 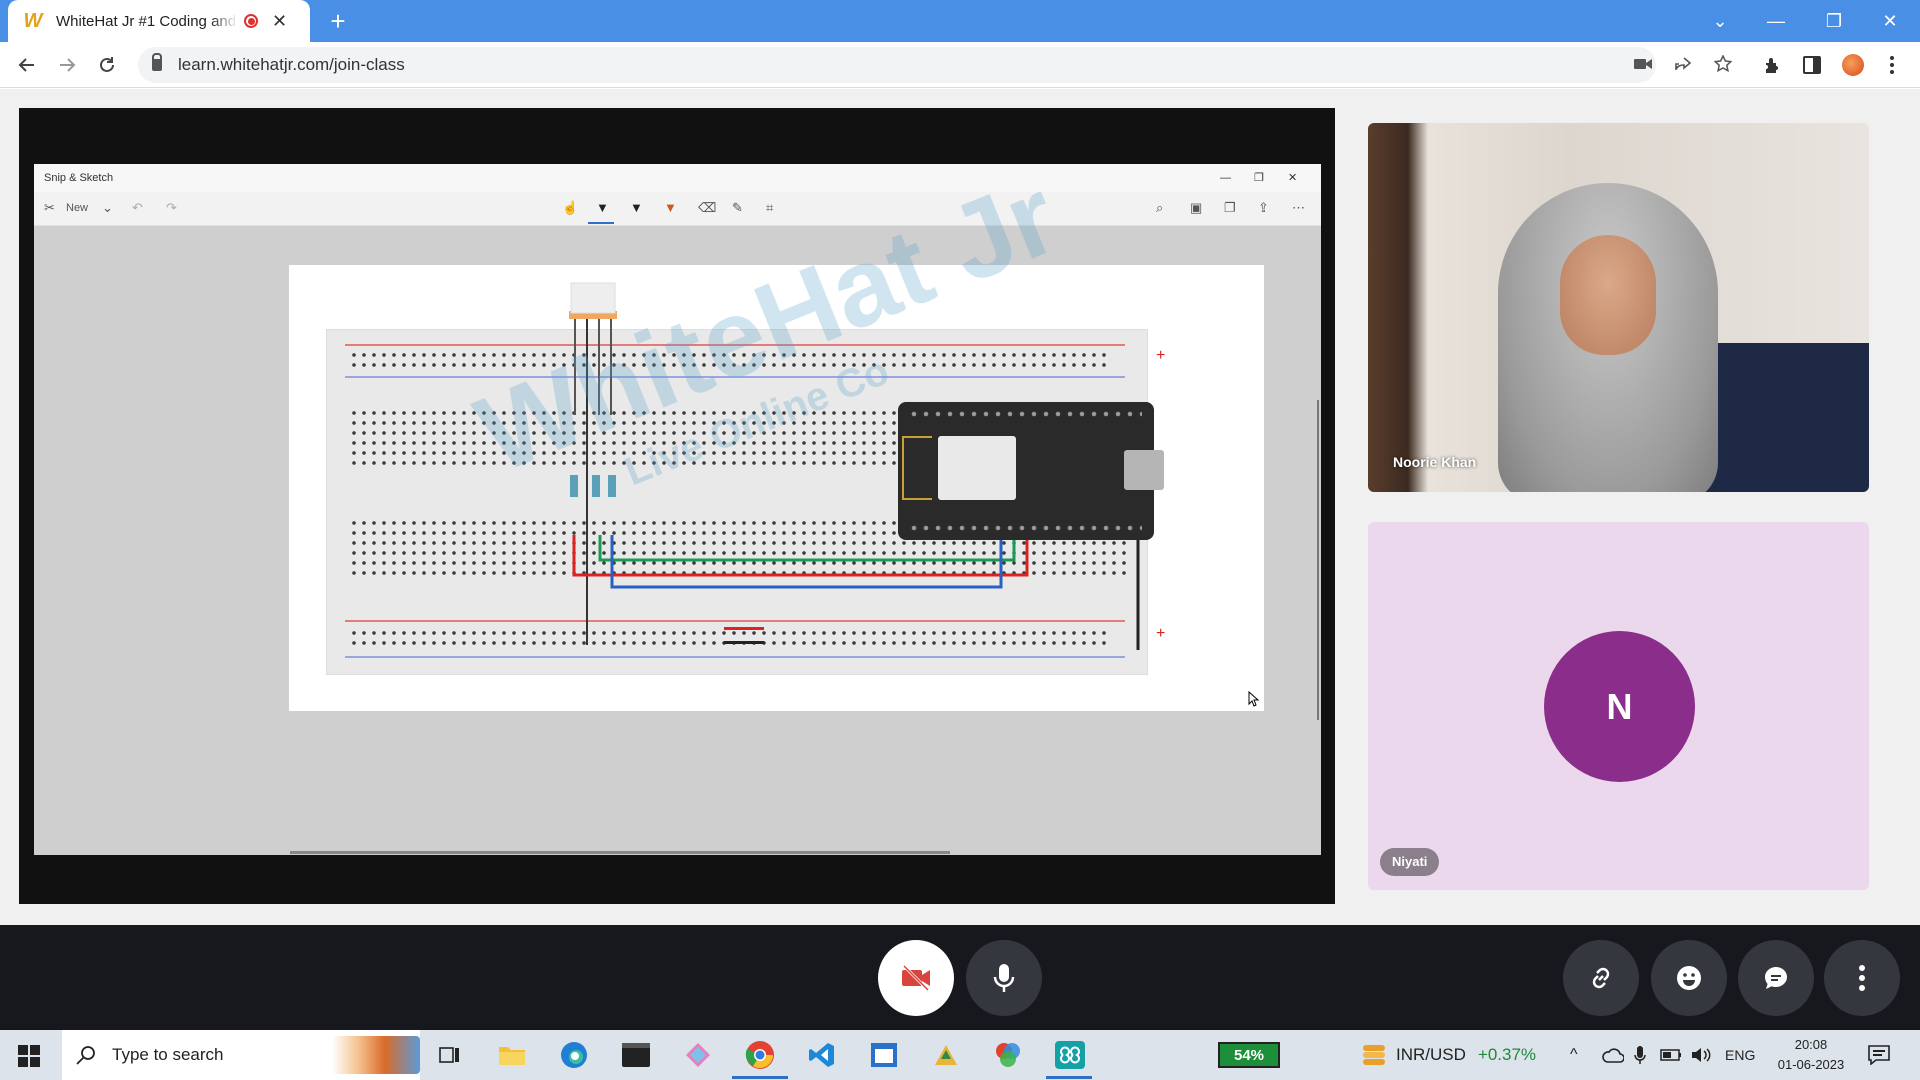 I want to click on participant-name: Noorie Khan, so click(x=1435, y=462).